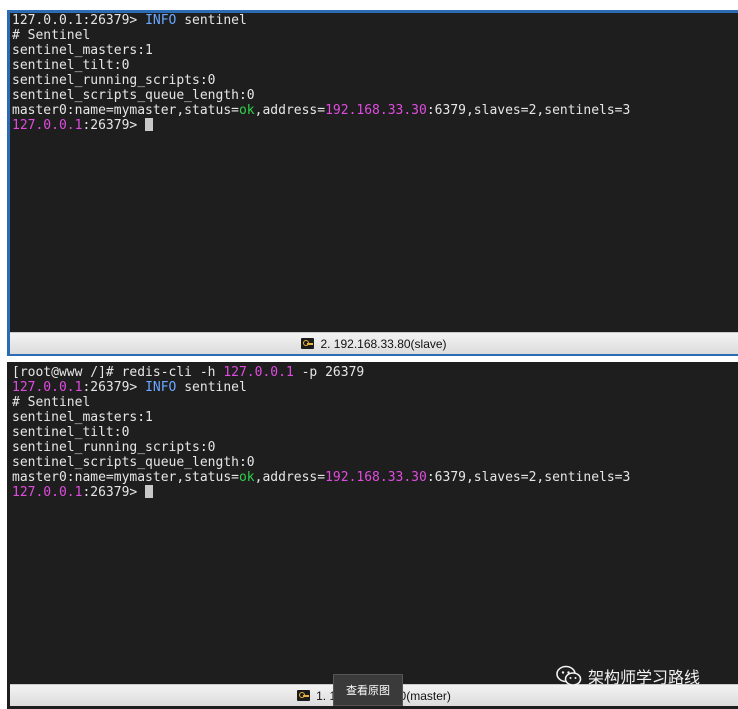  Describe the element at coordinates (383, 343) in the screenshot. I see `session-label-slave: 2. 192.168.33.80(slave)` at that location.